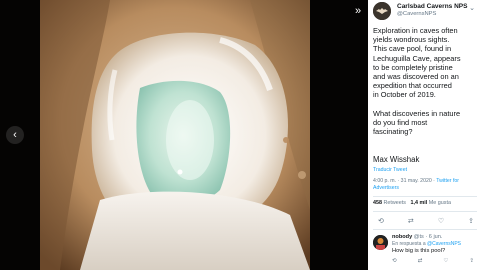  Describe the element at coordinates (432, 6) in the screenshot. I see `account-name: Carlsbad Caverns NPS` at that location.